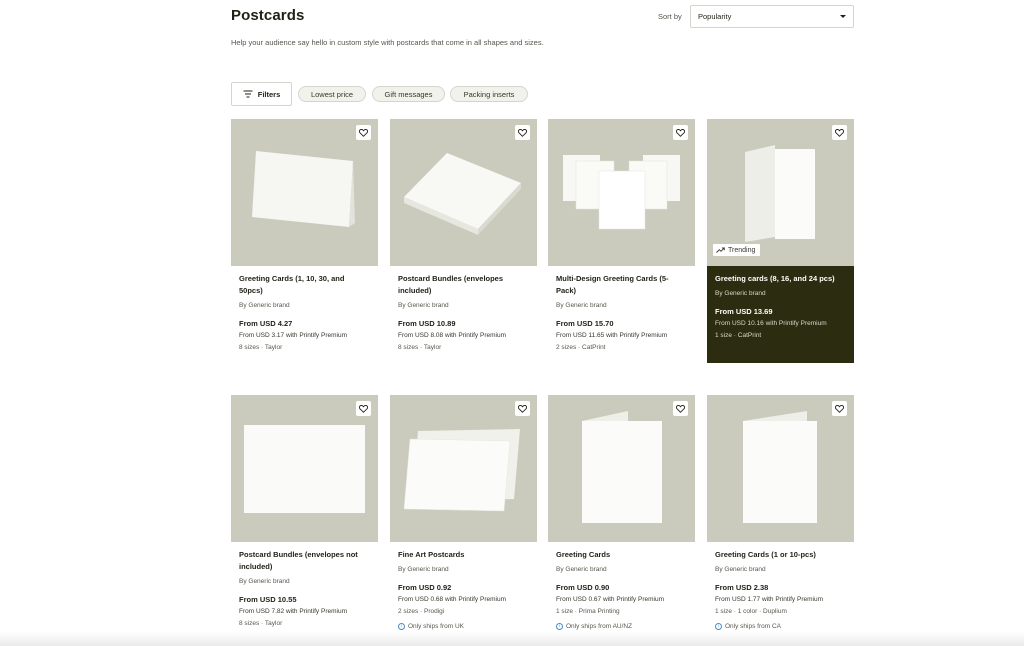 This screenshot has width=1024, height=646. I want to click on product-premium-price: From USD 1.77 with Printify Premium, so click(769, 599).